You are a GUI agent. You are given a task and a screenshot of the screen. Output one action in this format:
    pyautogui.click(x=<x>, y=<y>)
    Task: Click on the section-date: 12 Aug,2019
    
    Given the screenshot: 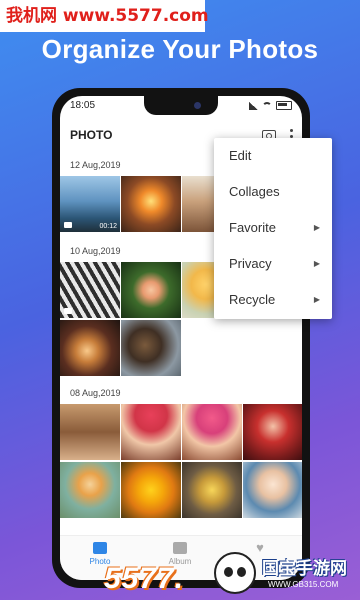 What is the action you would take?
    pyautogui.click(x=95, y=165)
    